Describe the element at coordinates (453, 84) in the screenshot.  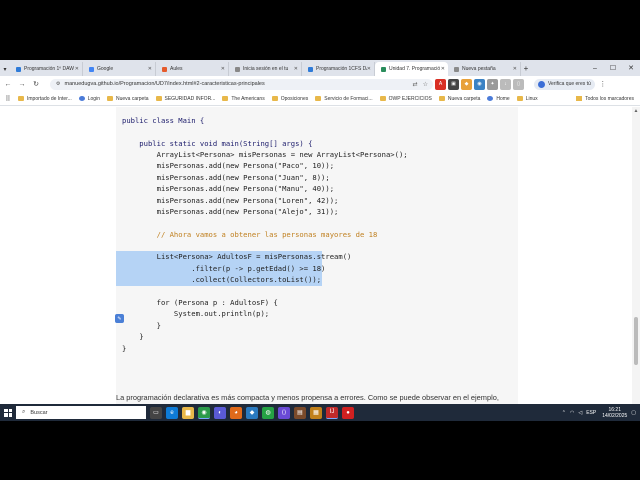
I see `extension-dark-icon: ▣` at that location.